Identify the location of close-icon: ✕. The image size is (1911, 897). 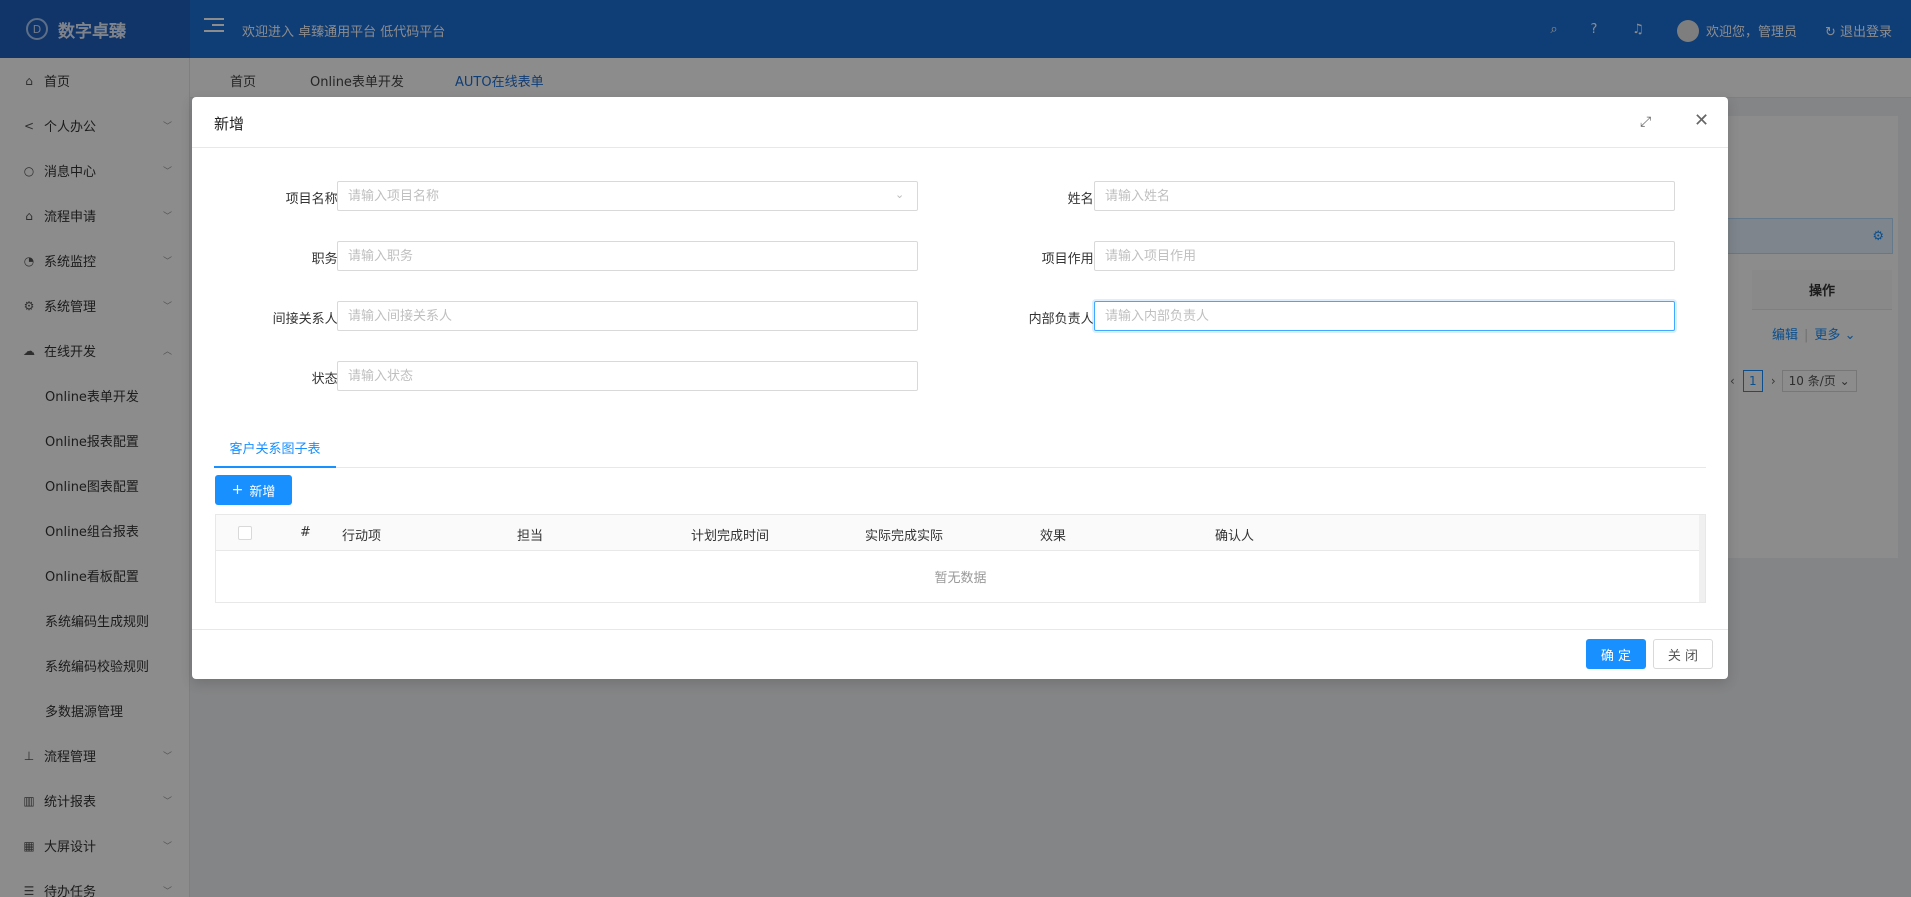
(1701, 120).